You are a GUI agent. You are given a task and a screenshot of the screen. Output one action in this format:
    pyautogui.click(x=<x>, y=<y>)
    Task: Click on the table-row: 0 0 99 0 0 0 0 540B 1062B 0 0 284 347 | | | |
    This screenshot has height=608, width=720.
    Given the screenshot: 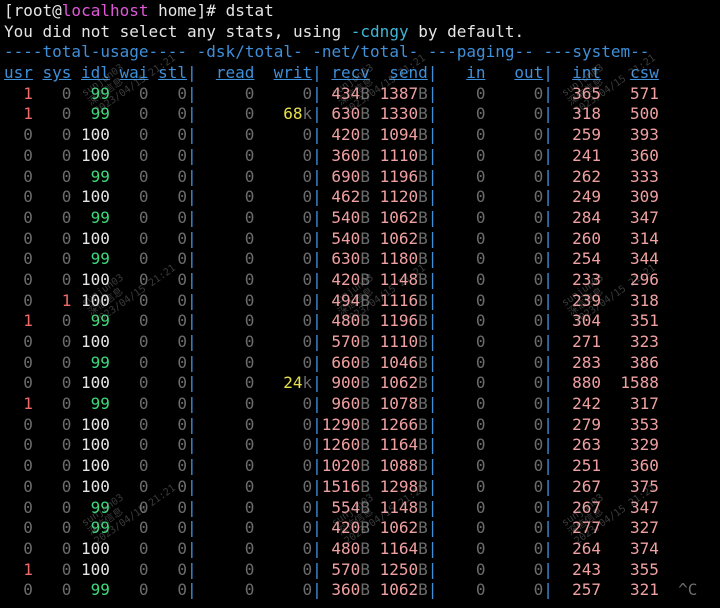 What is the action you would take?
    pyautogui.click(x=362, y=218)
    